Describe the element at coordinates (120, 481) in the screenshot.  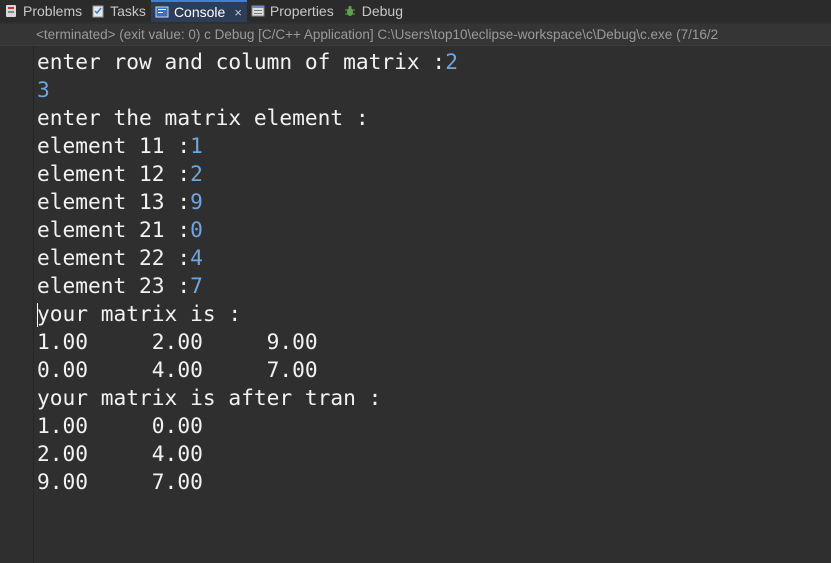
I see `program-output-text: 9.00 7.00` at that location.